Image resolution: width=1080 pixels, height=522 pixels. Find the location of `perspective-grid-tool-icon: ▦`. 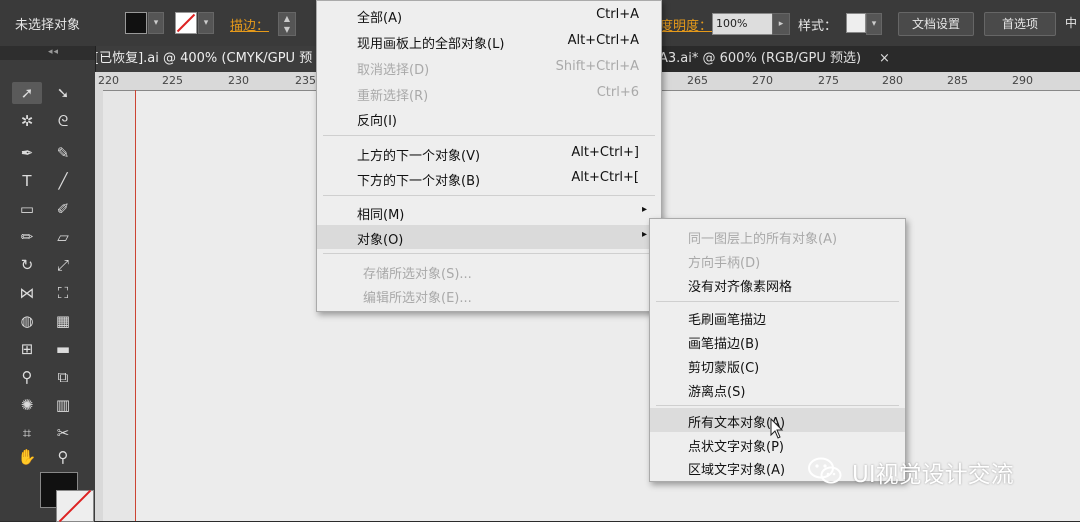

perspective-grid-tool-icon: ▦ is located at coordinates (63, 321).